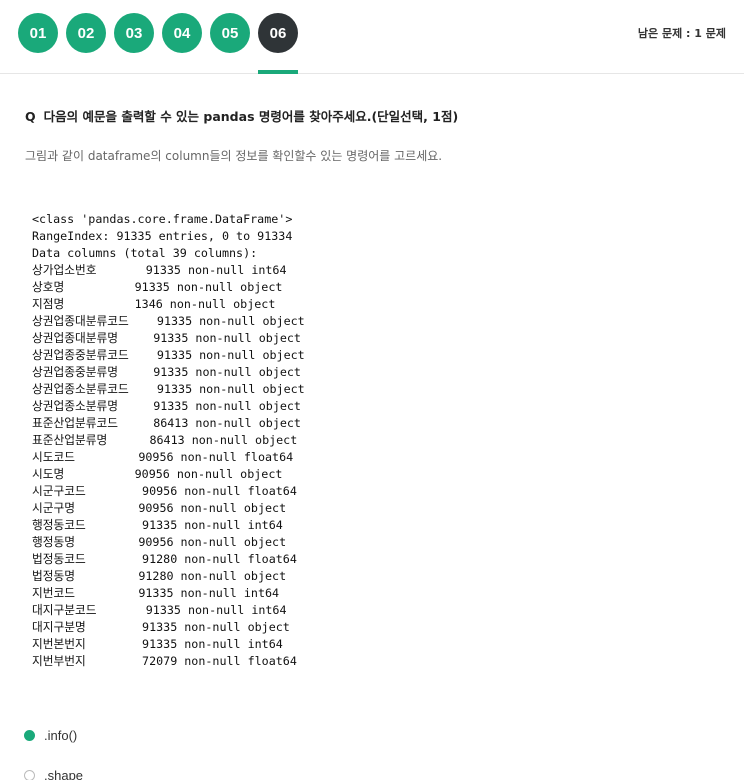 This screenshot has height=780, width=744. What do you see at coordinates (681, 33) in the screenshot?
I see `remaining-count: 남은 문제 : 1 문제` at bounding box center [681, 33].